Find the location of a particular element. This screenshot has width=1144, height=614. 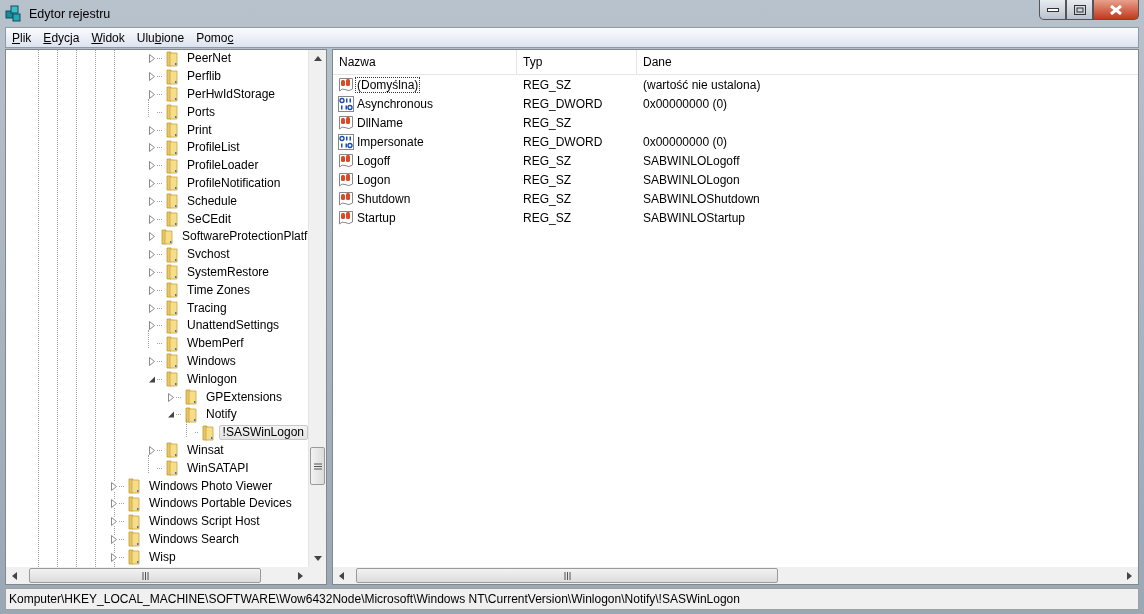

menu-item: Ulubione is located at coordinates (160, 37).